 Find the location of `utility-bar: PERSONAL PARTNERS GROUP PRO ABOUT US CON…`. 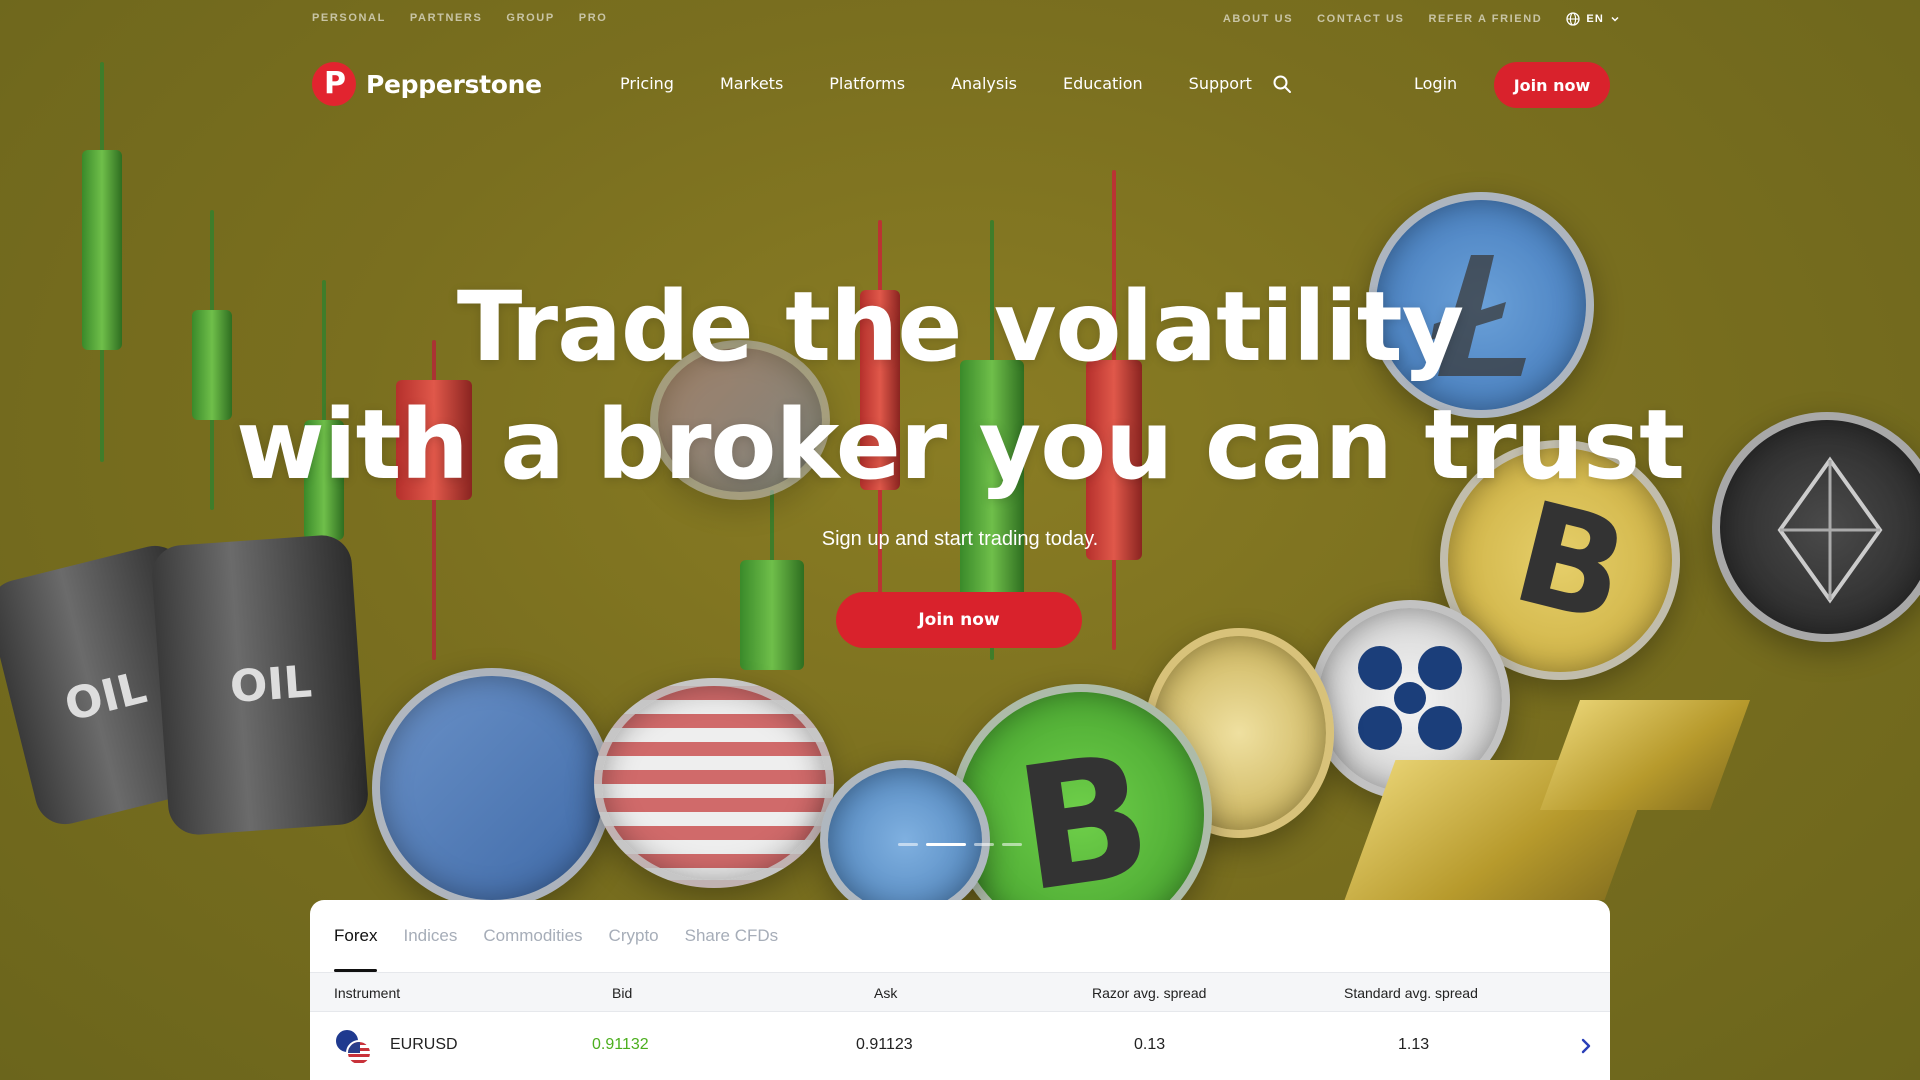

utility-bar: PERSONAL PARTNERS GROUP PRO ABOUT US CON… is located at coordinates (960, 18).